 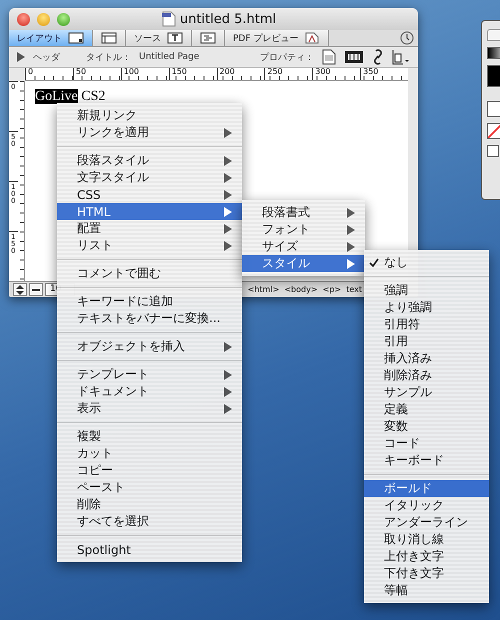 I want to click on tag-path: <html> <body> <p> text, so click(x=305, y=289).